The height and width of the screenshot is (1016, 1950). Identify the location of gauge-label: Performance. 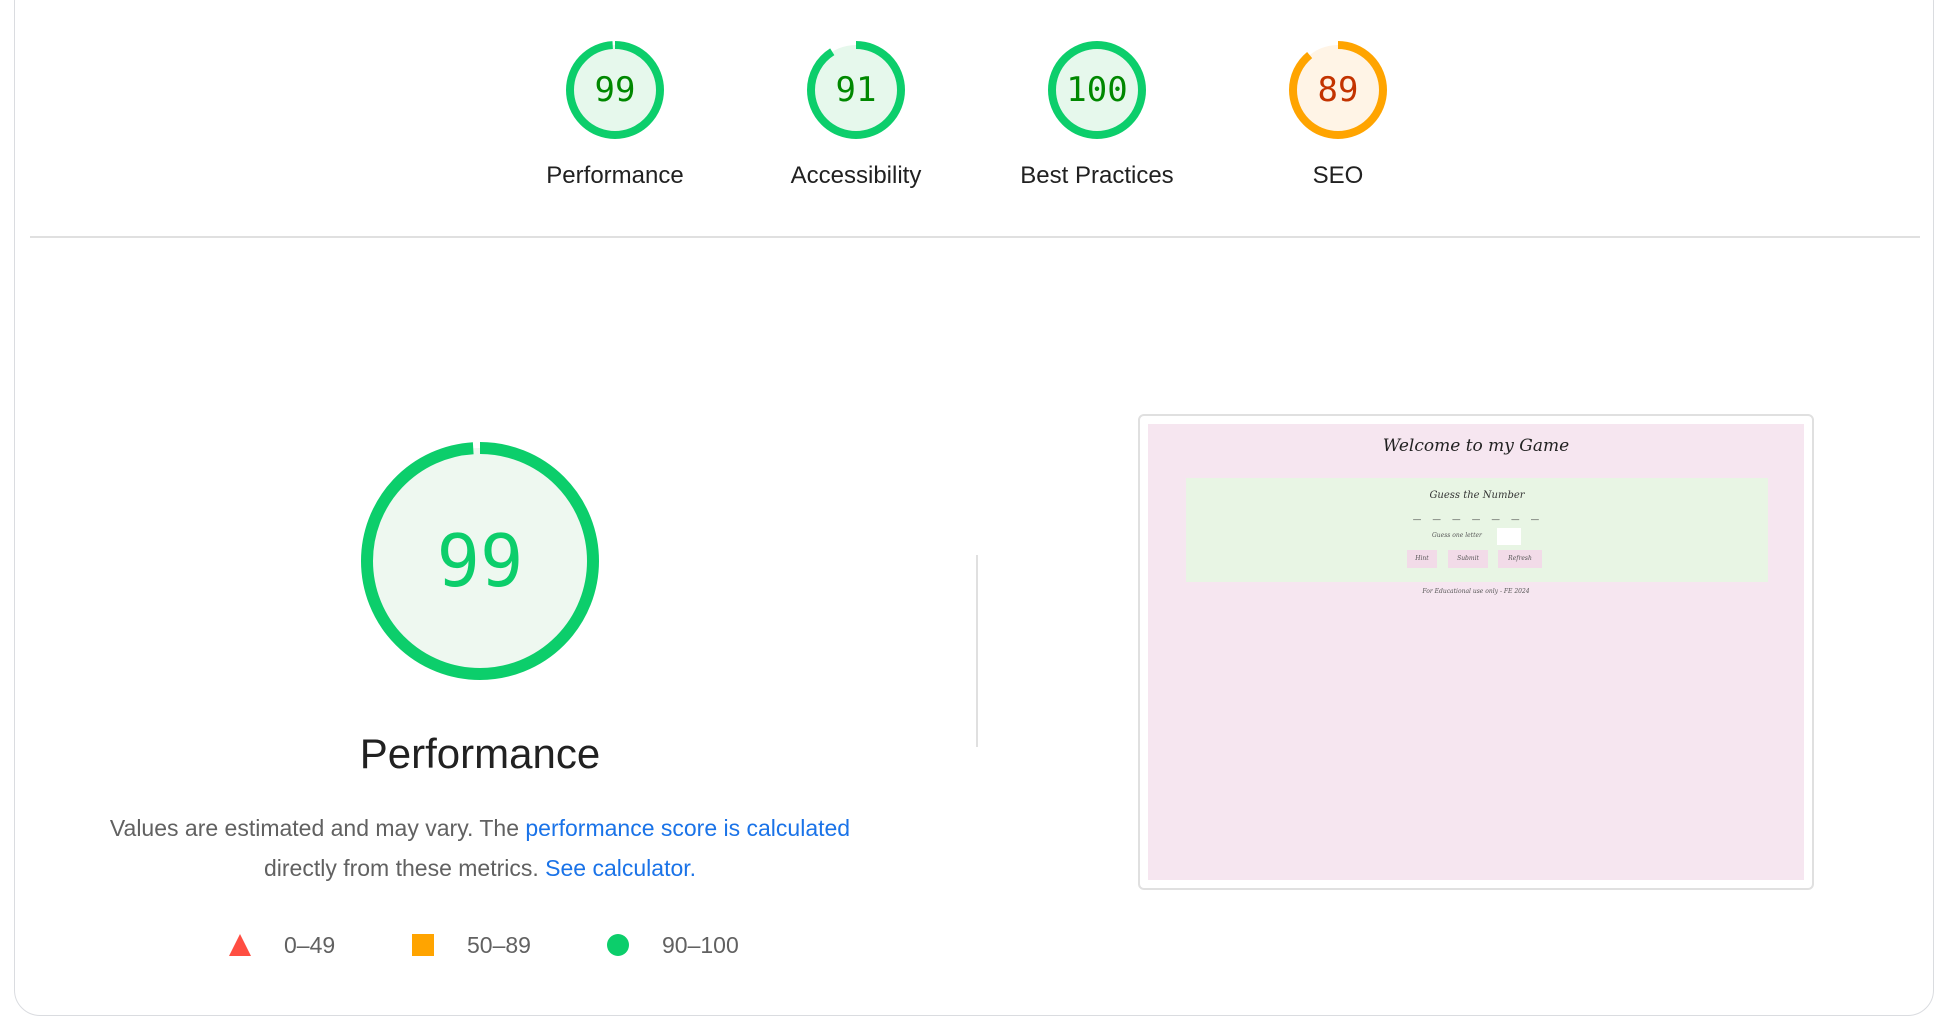
(615, 175).